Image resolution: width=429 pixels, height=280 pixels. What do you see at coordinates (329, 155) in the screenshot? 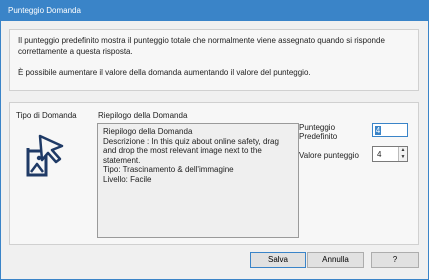
I see `value-score-label: Valore punteggio` at bounding box center [329, 155].